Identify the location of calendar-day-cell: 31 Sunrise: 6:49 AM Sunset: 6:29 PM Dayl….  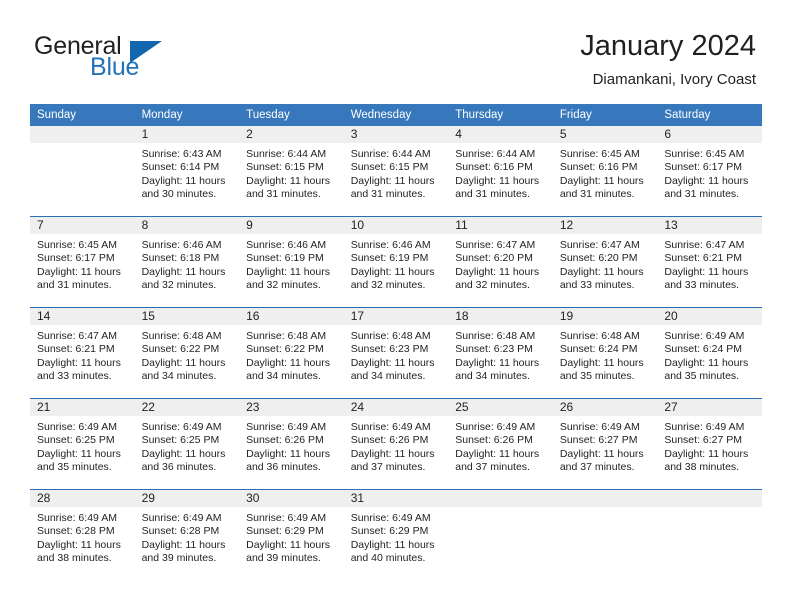
(396, 534).